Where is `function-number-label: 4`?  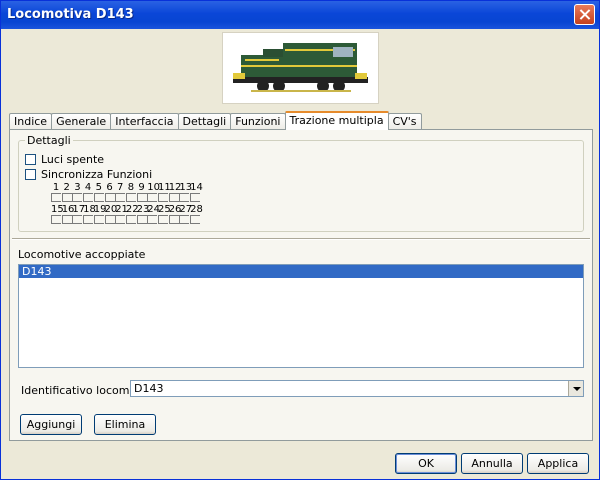 function-number-label: 4 is located at coordinates (88, 187).